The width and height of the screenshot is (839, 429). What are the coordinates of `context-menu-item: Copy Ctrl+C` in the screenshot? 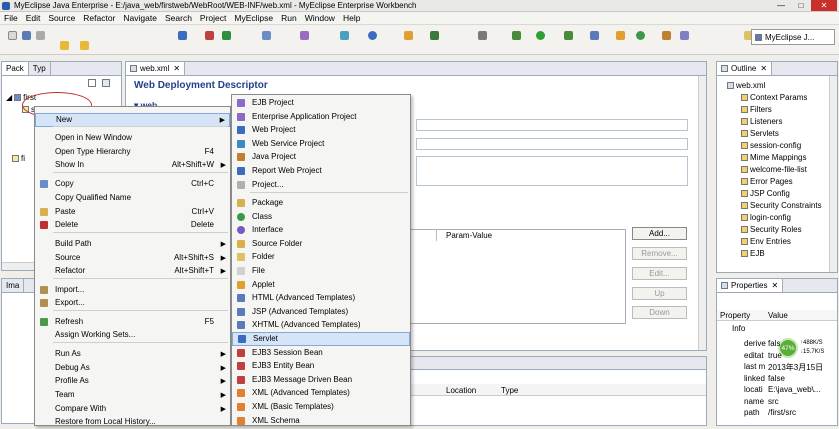 It's located at (132, 184).